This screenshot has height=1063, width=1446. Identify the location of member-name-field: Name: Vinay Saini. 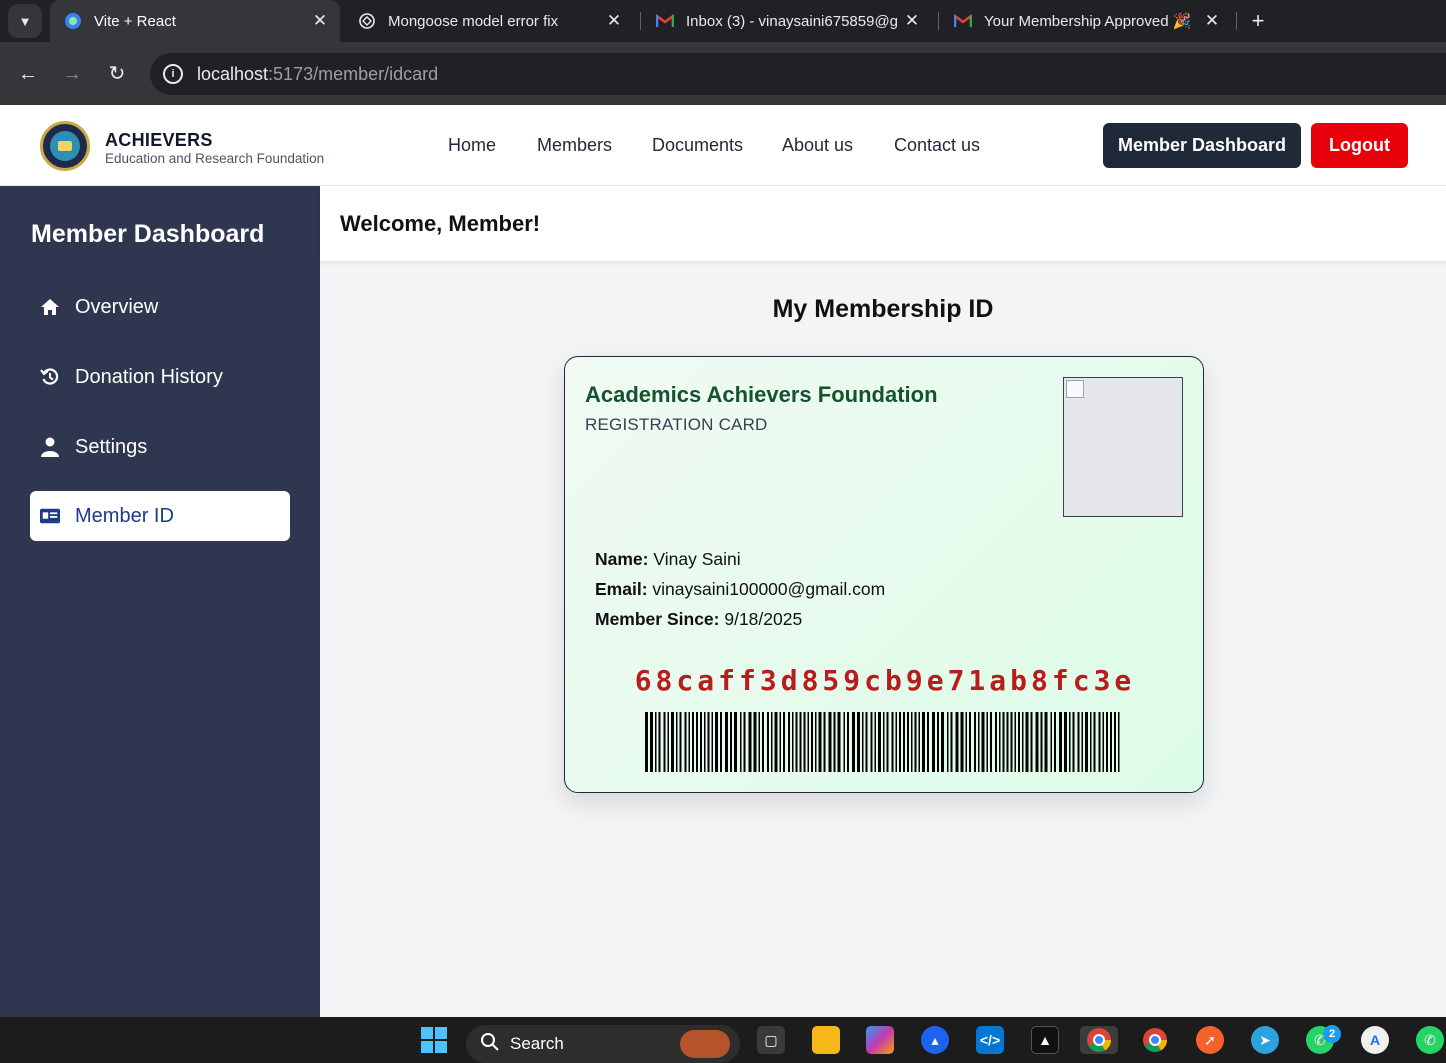
(668, 559).